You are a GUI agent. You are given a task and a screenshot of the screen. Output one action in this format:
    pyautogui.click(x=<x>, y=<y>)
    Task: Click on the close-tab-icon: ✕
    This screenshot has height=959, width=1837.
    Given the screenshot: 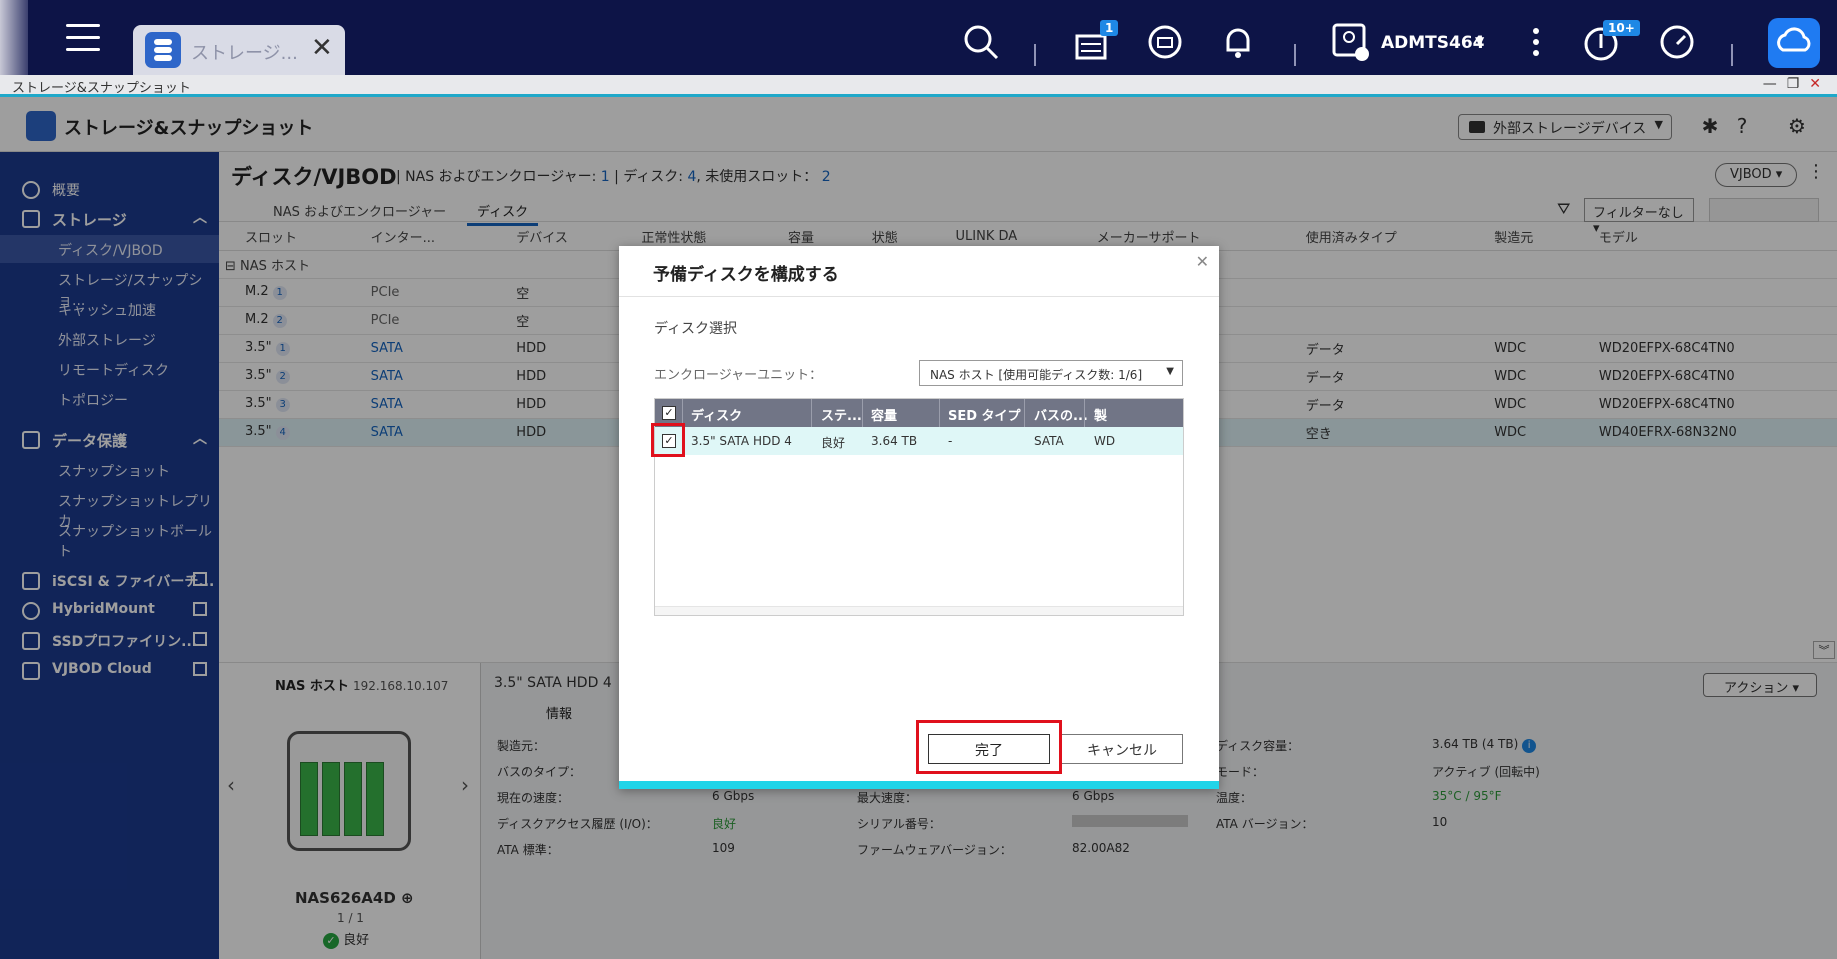 What is the action you would take?
    pyautogui.click(x=322, y=48)
    